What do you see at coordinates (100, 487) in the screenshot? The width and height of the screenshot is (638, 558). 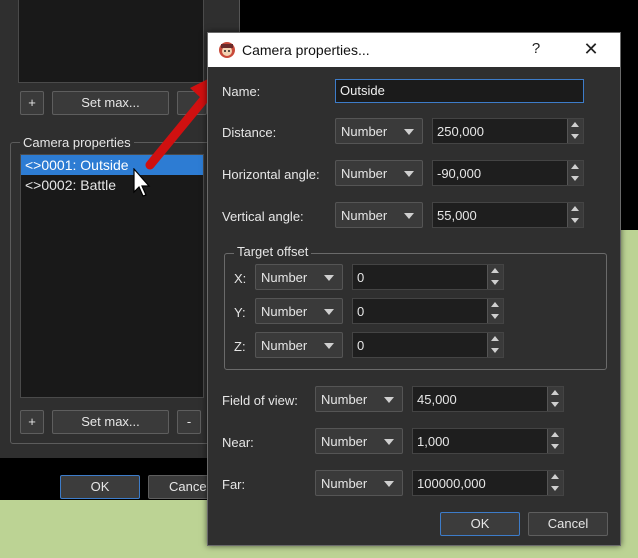 I see `back-ok-button: OK` at bounding box center [100, 487].